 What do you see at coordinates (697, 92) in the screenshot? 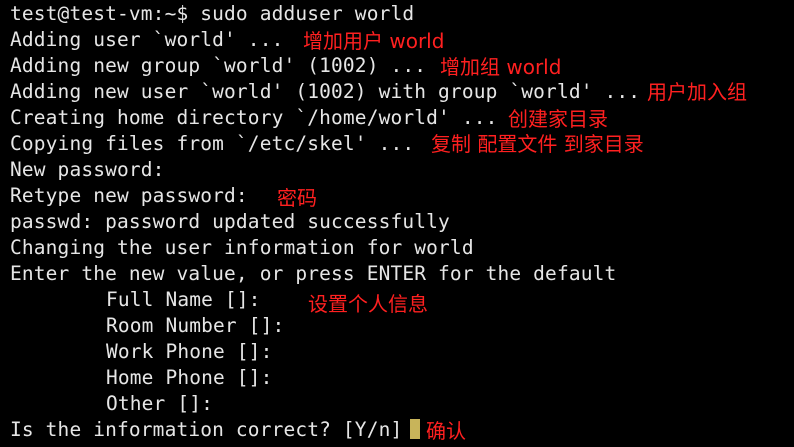
I see `annotation-add-user-to-group: 用户加入组` at bounding box center [697, 92].